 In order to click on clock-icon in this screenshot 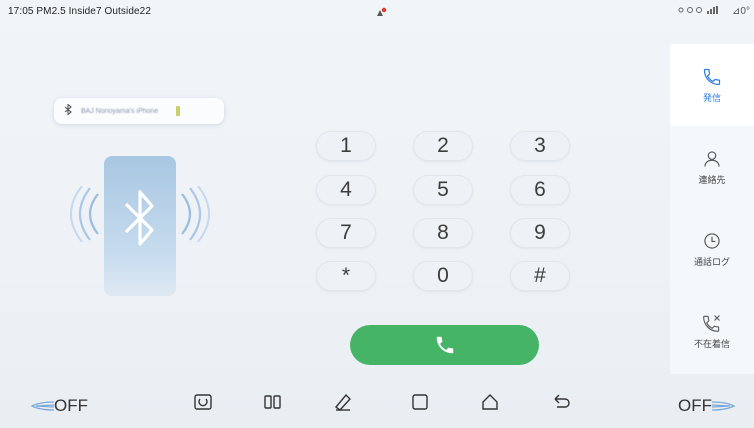, I will do `click(712, 240)`.